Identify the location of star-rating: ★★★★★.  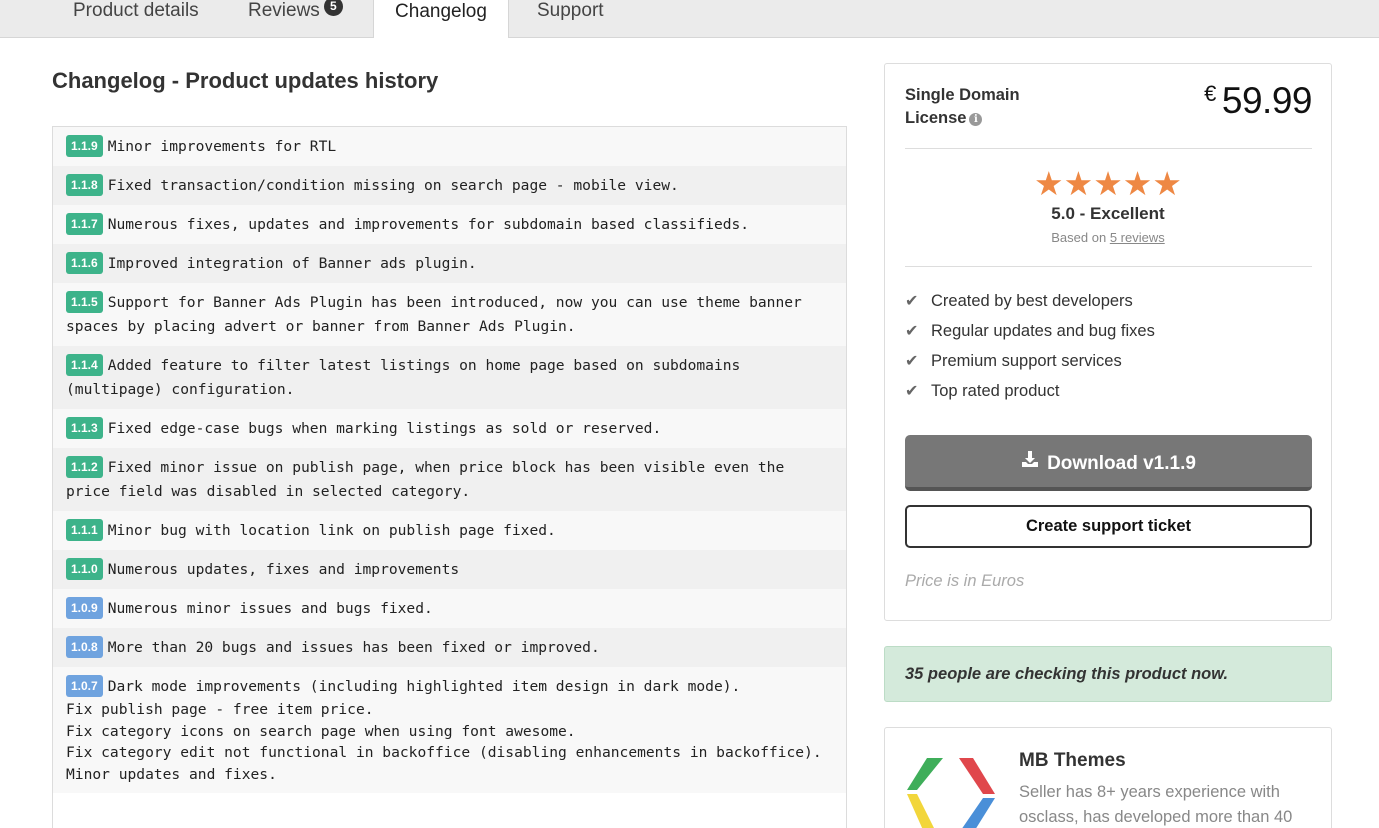
(1108, 183).